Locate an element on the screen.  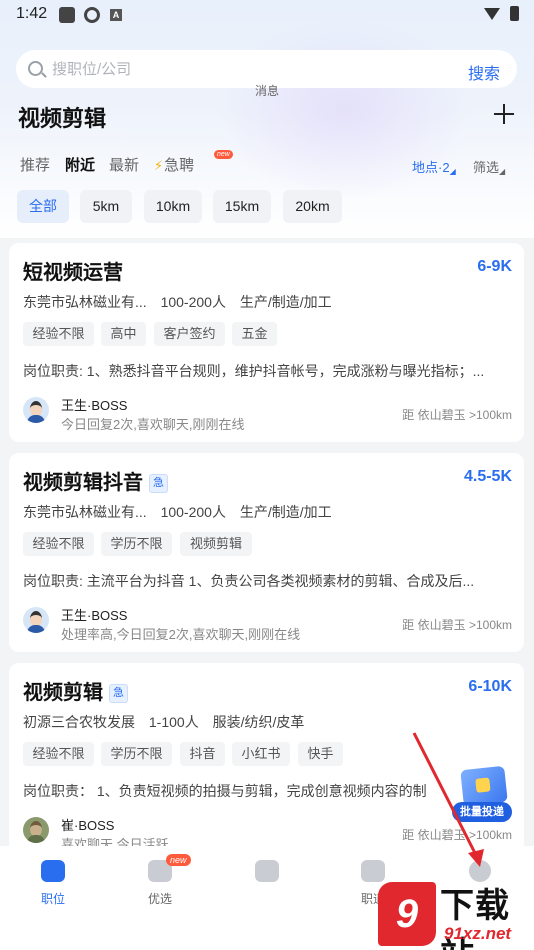
job-tag: 小红书 is located at coordinates (261, 754).